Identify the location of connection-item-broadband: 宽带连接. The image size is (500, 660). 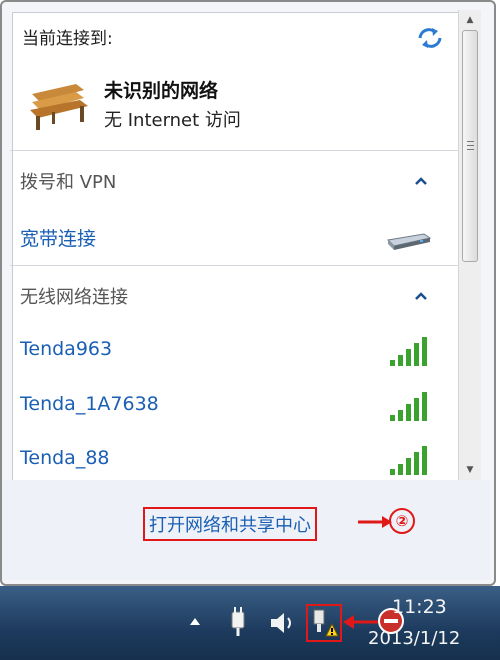
(58, 237).